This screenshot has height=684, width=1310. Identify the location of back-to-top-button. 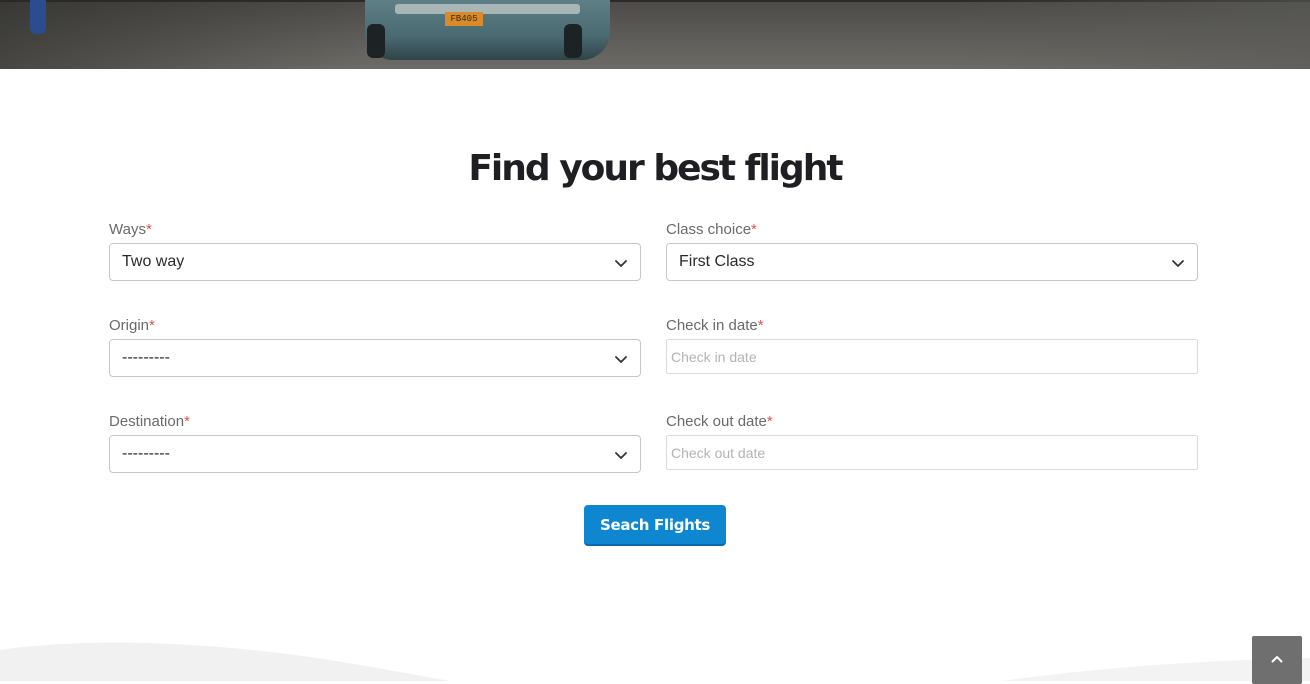
(1277, 660).